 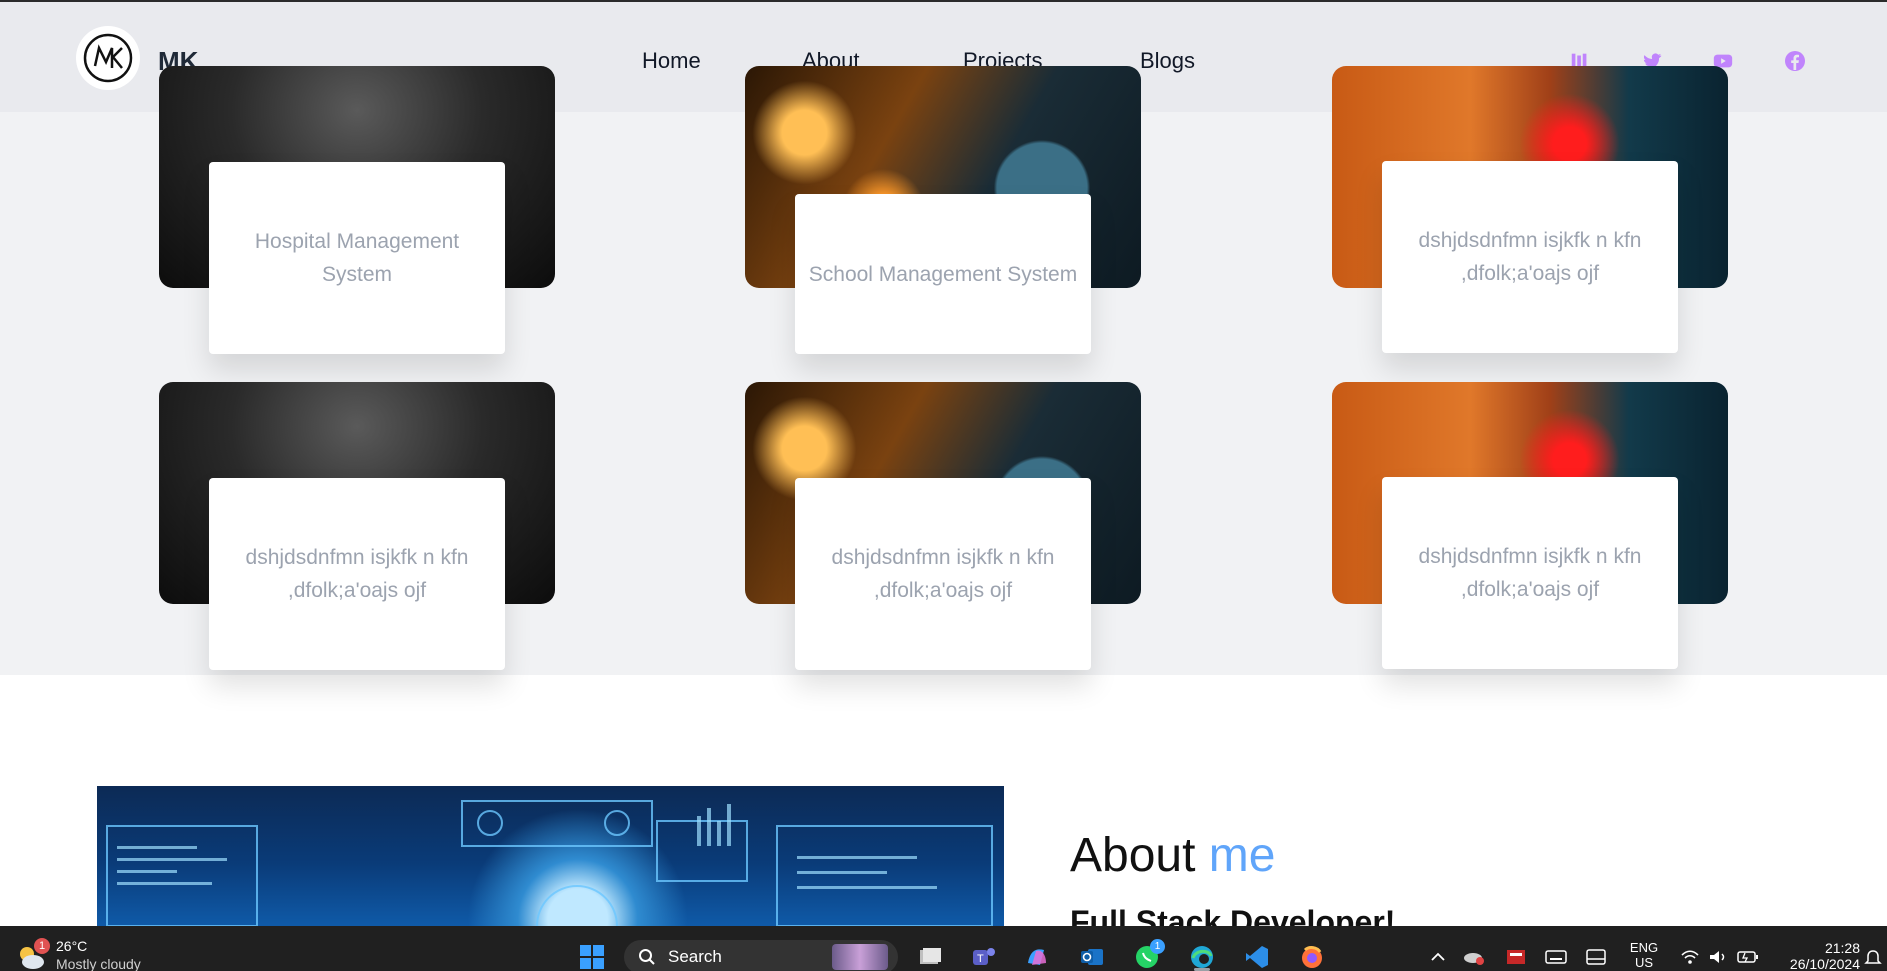 I want to click on weather-temp: 26°C, so click(x=72, y=946).